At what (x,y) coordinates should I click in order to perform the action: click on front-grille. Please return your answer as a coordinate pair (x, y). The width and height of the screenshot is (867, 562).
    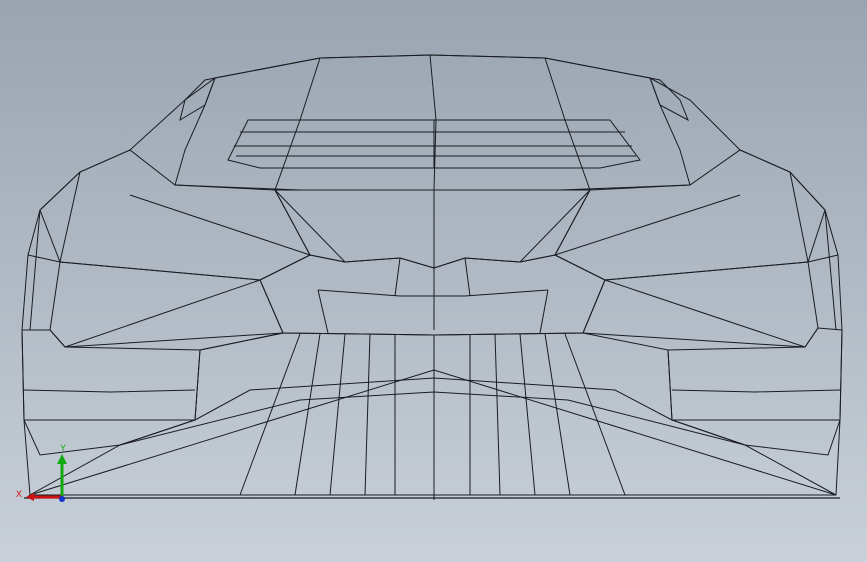
    Looking at the image, I should click on (432, 295).